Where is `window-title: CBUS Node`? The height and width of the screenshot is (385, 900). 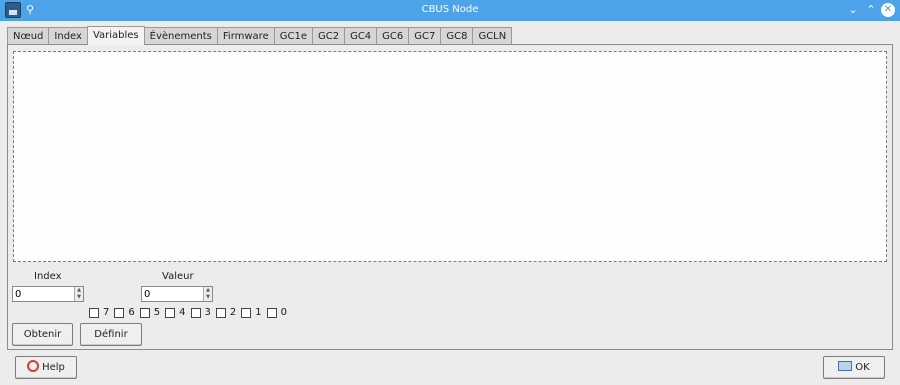 window-title: CBUS Node is located at coordinates (450, 9).